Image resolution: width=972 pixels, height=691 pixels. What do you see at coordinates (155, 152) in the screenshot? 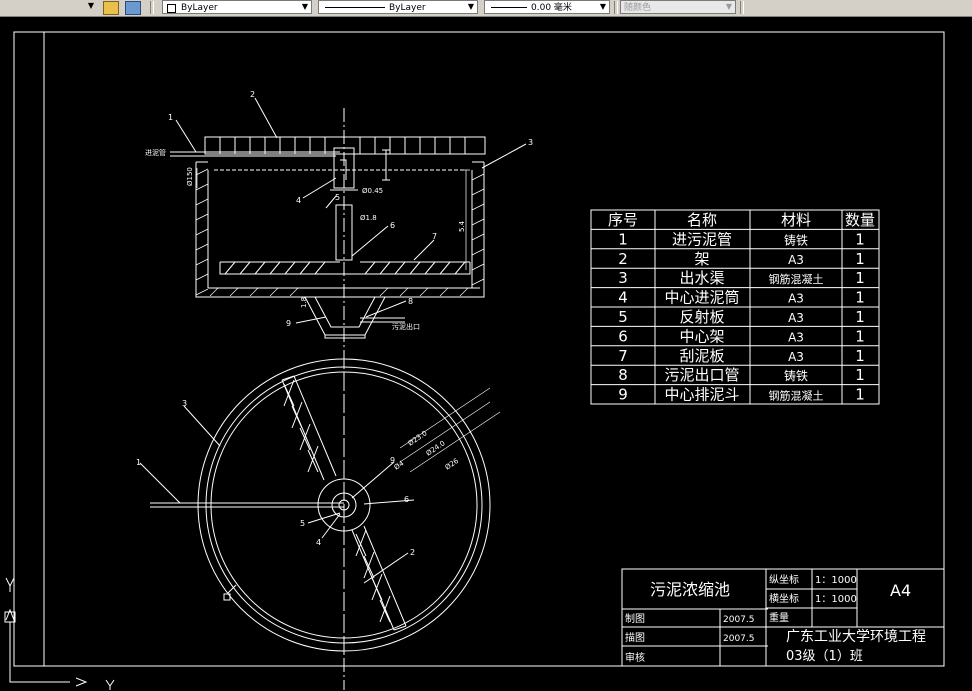
I see `inlet-pipe-label: 进泥管` at bounding box center [155, 152].